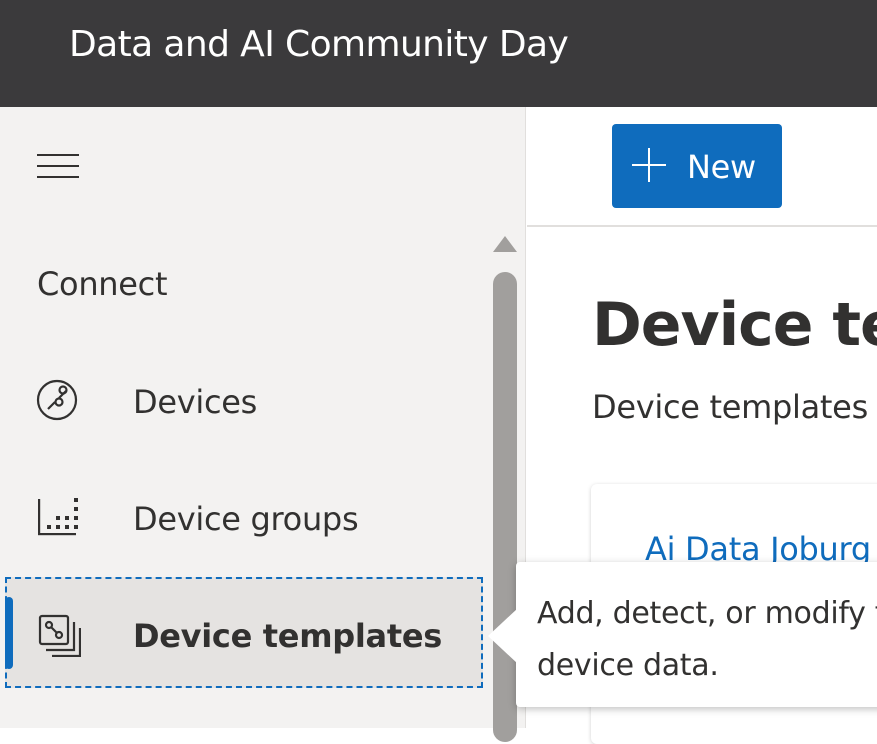 The image size is (877, 744). I want to click on page-subtitle: Device templates, so click(730, 407).